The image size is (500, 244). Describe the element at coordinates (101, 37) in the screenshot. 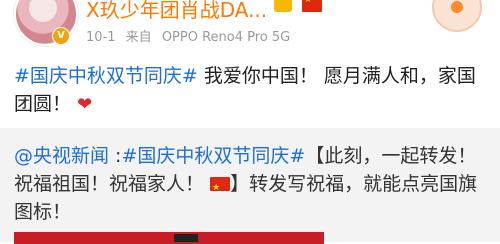

I see `post-date: 10-1` at that location.